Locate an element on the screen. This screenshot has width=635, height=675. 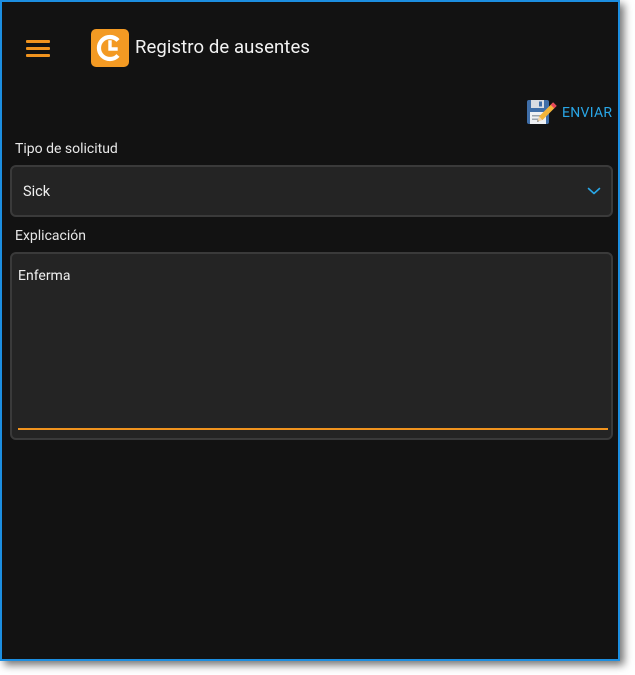
explicacion-label: Explicación is located at coordinates (50, 236).